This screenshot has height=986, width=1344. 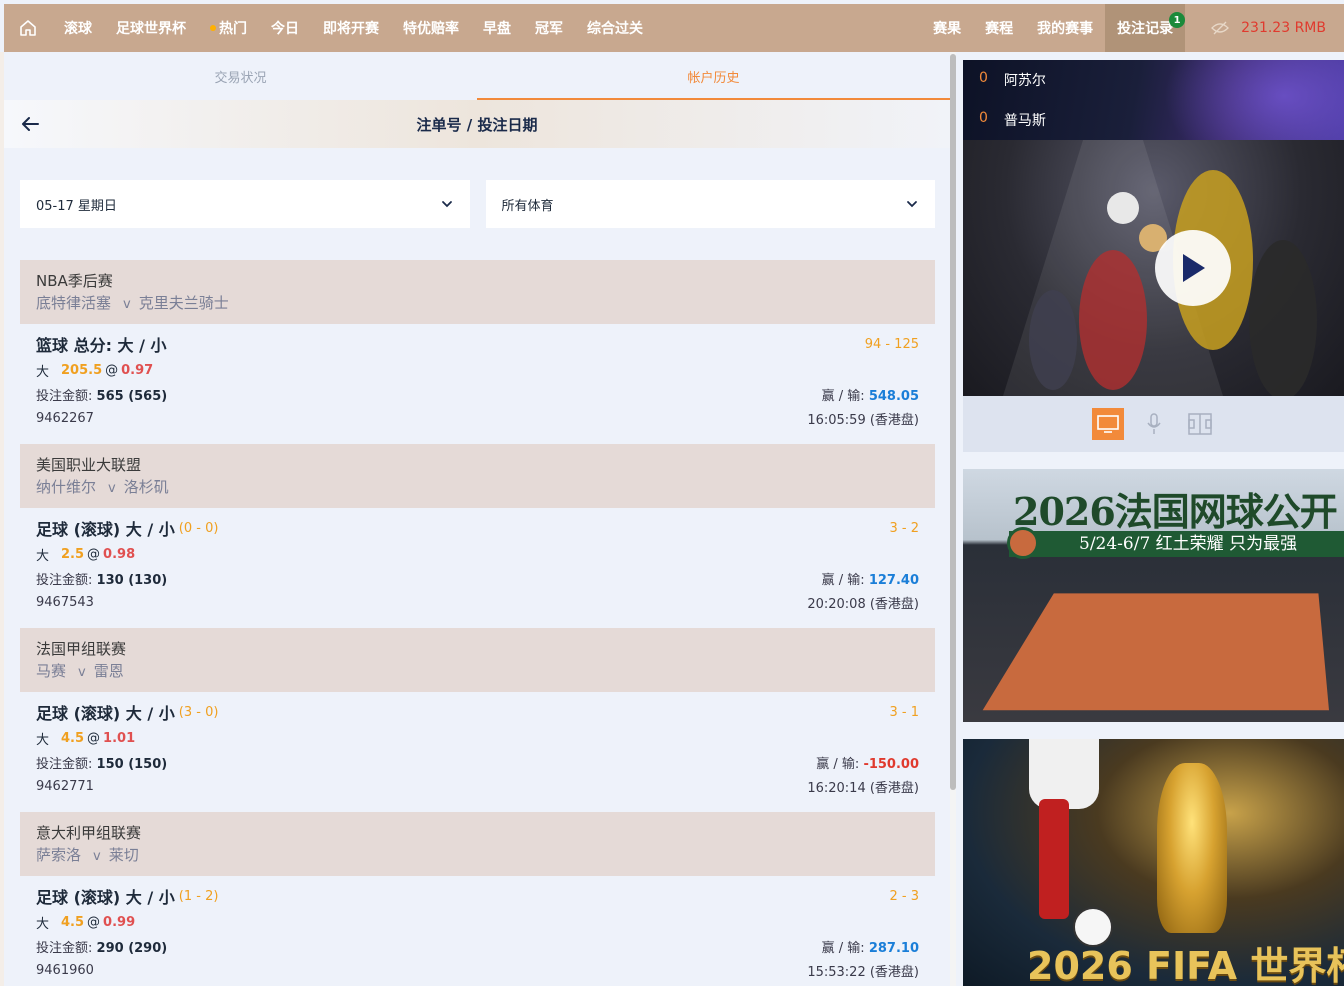 I want to click on eye-hidden-icon, so click(x=1220, y=28).